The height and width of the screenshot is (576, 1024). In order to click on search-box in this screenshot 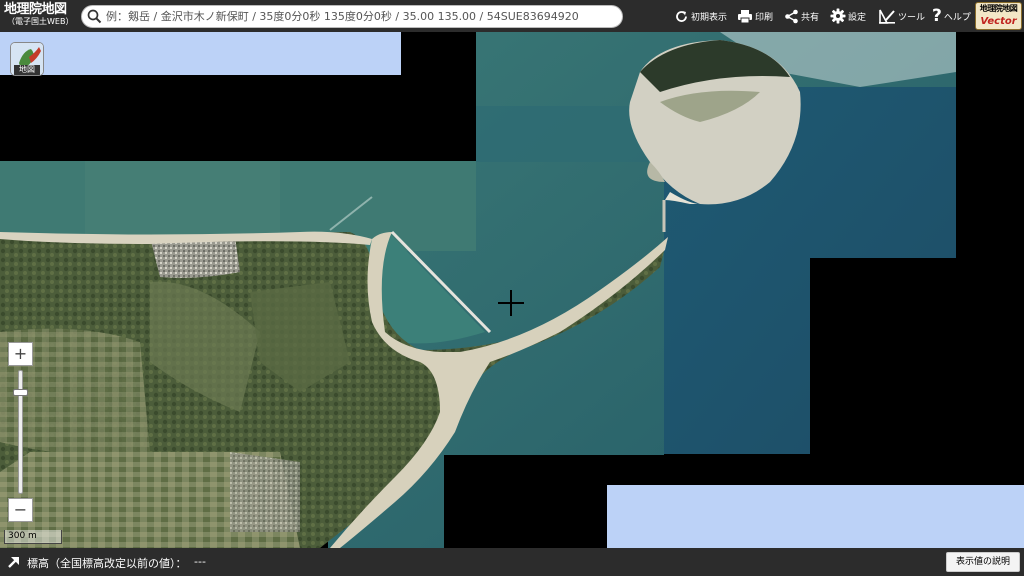, I will do `click(352, 16)`.